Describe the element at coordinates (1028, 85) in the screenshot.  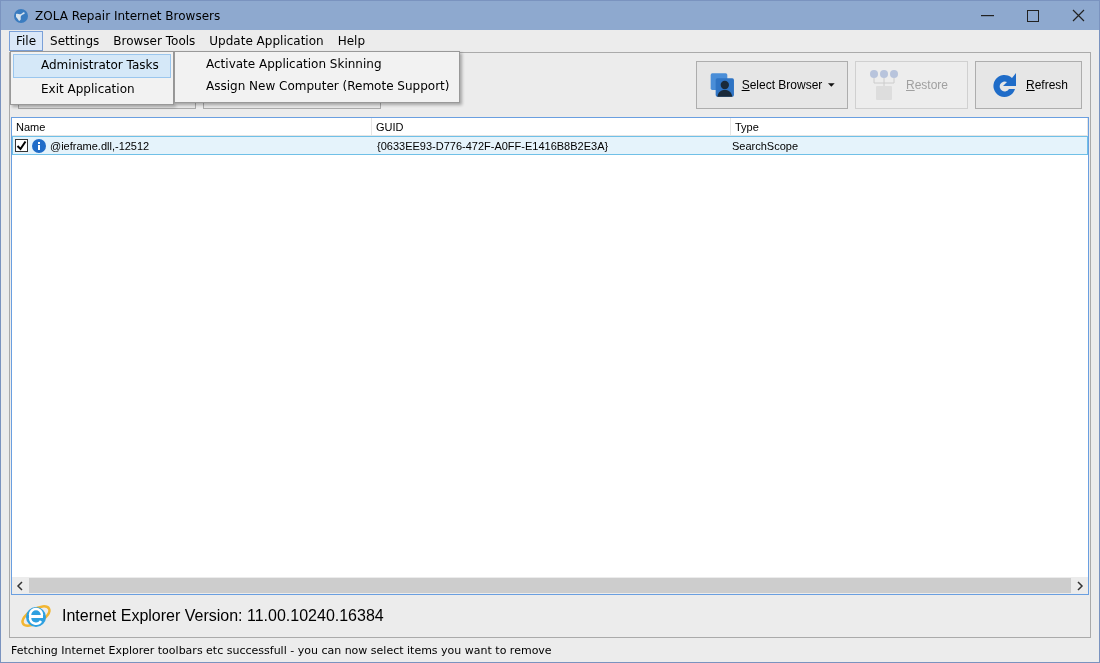
I see `toolbar-button: Refresh` at that location.